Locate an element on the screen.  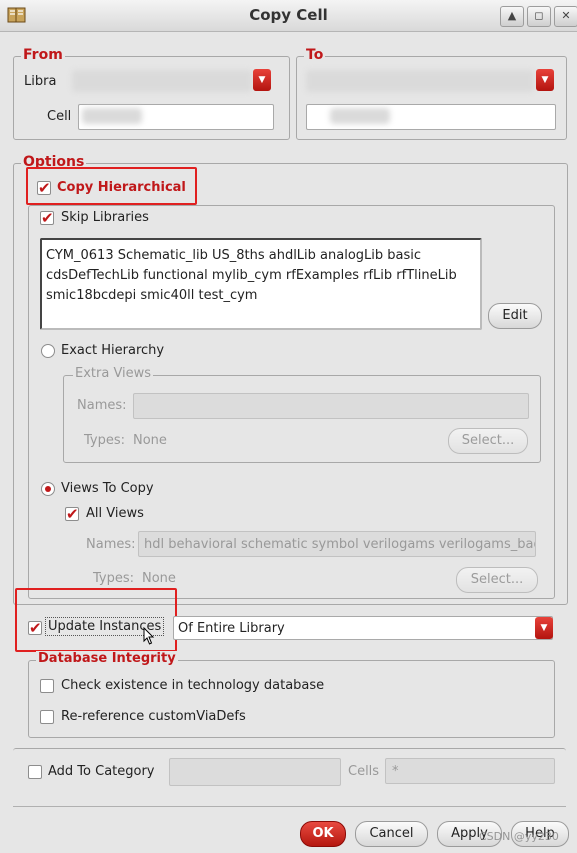
extra-views-title: Extra Views is located at coordinates (113, 373).